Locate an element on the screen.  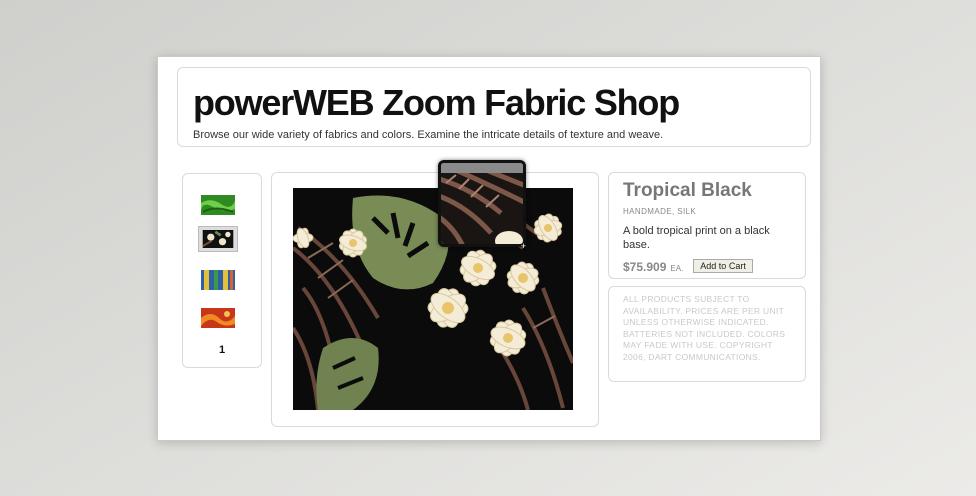
product-description: A bold tropical print on a black base. is located at coordinates (696, 238).